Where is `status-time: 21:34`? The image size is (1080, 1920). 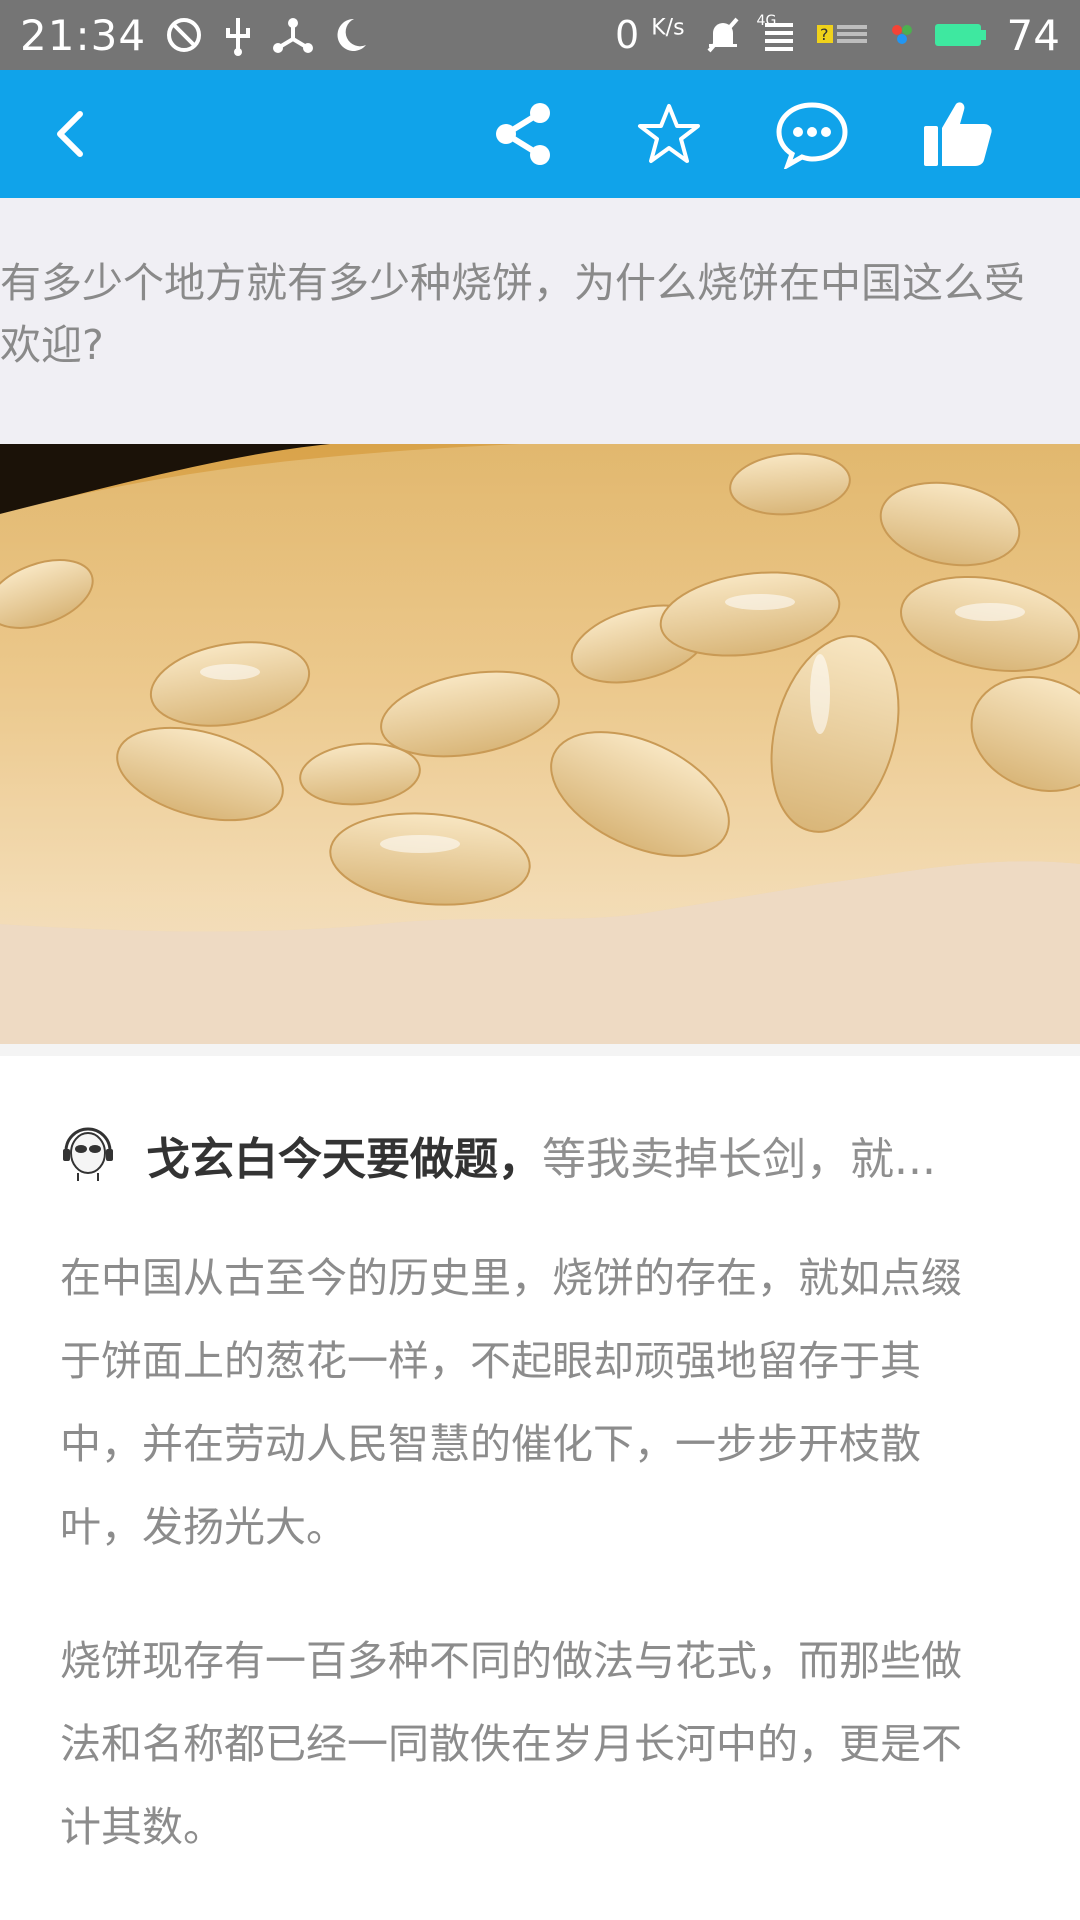
status-time: 21:34 is located at coordinates (83, 35).